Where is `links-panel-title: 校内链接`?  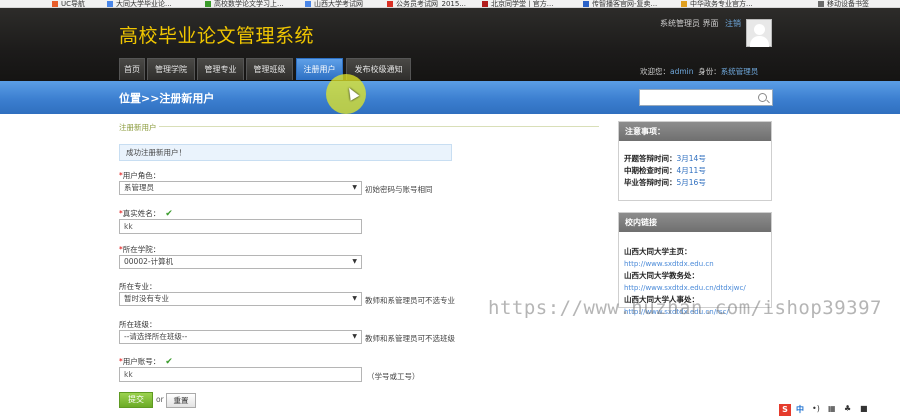
links-panel-title: 校内链接 is located at coordinates (695, 222).